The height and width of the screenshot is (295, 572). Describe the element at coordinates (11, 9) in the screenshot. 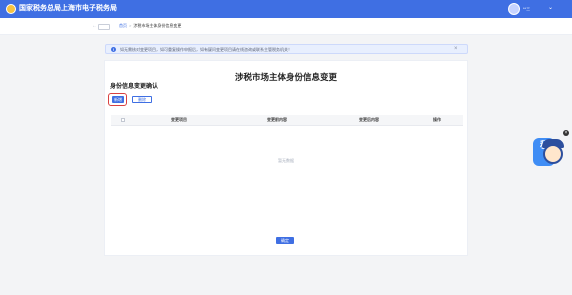

I see `tax-bureau-logo-icon` at that location.